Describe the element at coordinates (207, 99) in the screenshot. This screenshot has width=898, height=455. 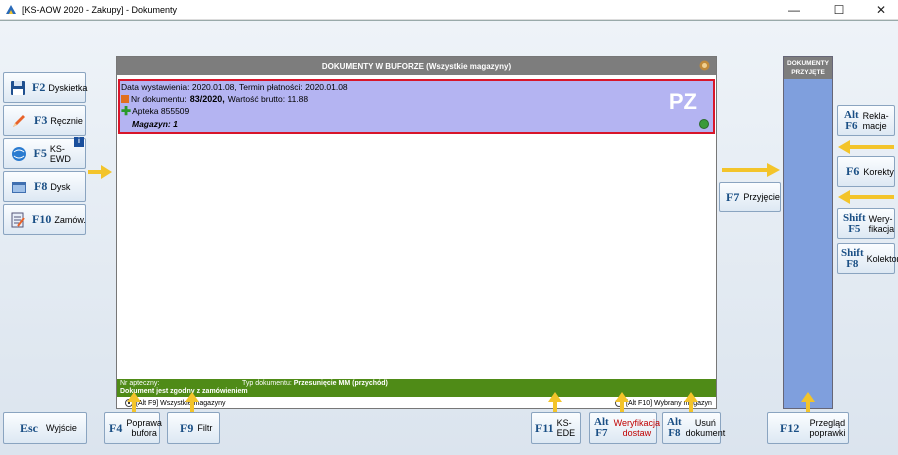
I see `document-number: 83/2020,` at that location.